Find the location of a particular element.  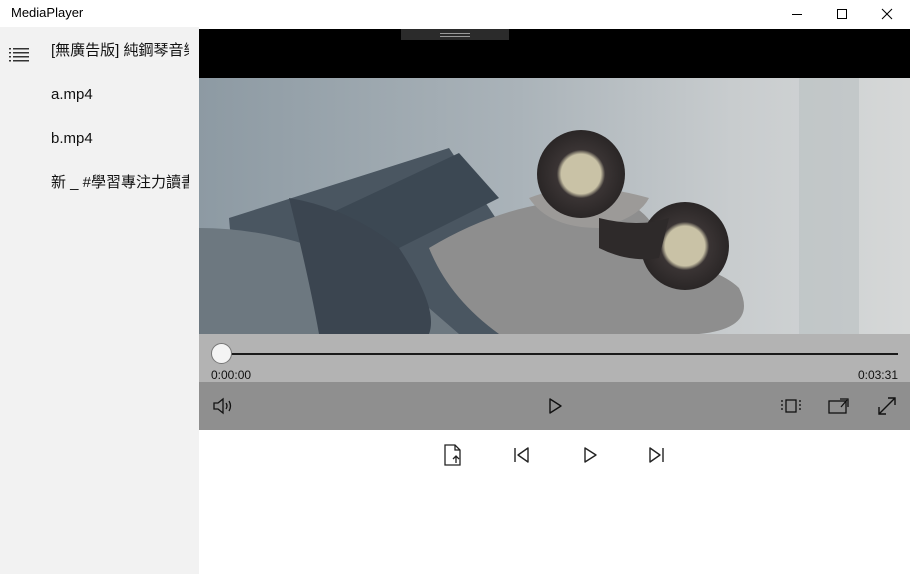

title-bar: MediaPlayer is located at coordinates (455, 13).